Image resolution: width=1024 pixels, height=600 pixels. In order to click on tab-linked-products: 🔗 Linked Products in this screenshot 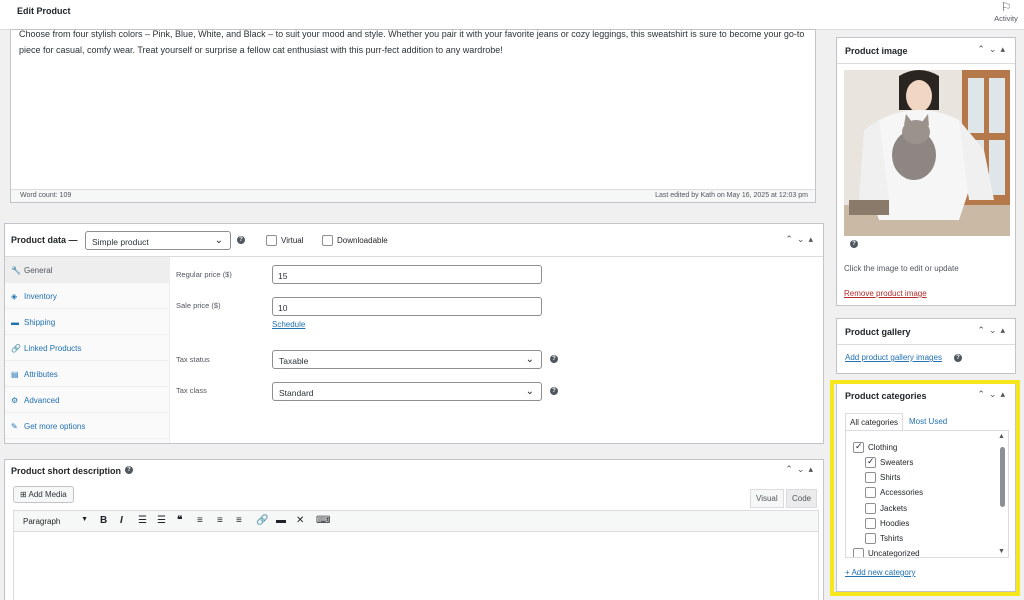, I will do `click(87, 348)`.